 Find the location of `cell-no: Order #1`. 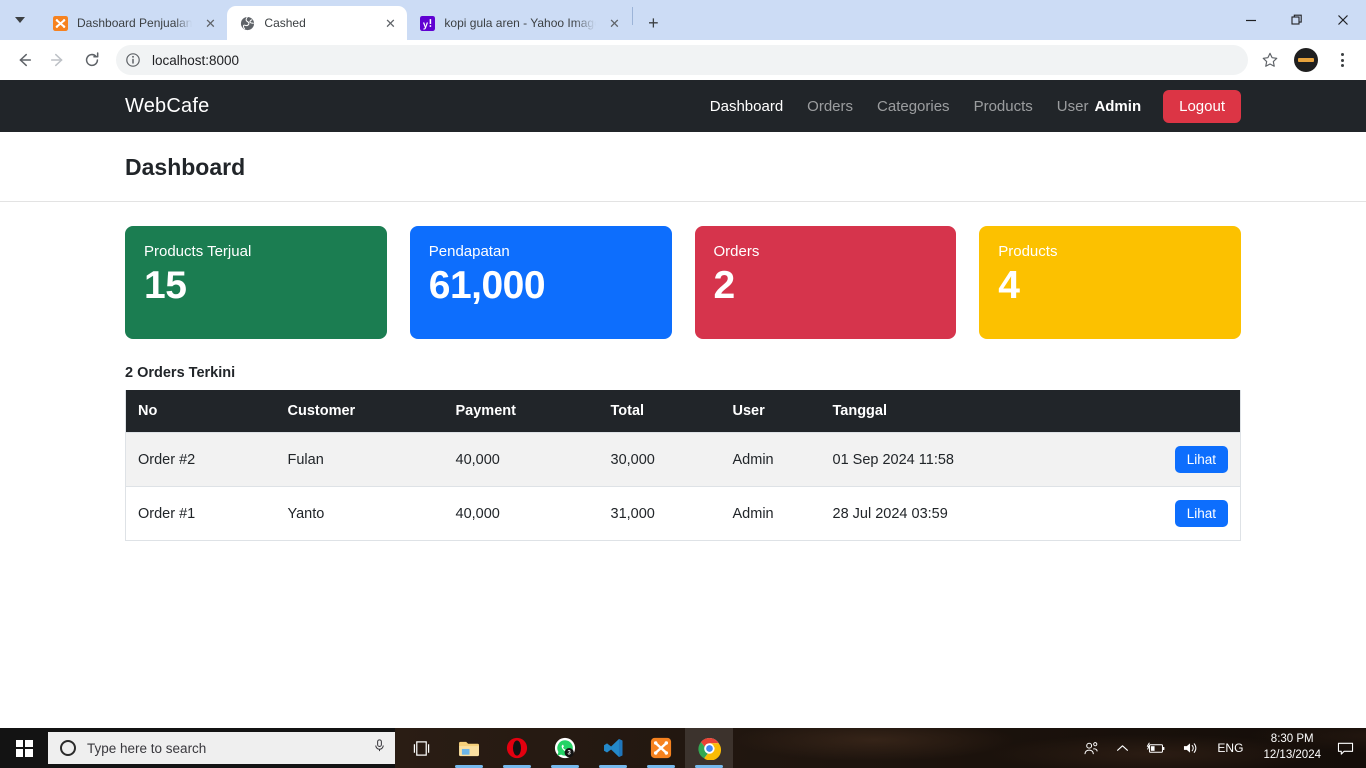

cell-no: Order #1 is located at coordinates (201, 513).